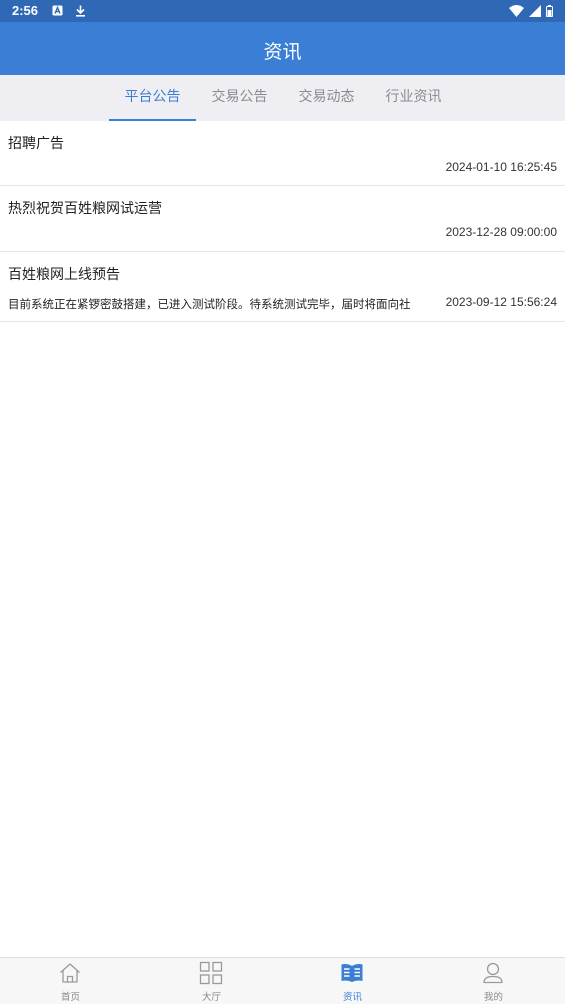 This screenshot has height=1004, width=565. What do you see at coordinates (282, 52) in the screenshot?
I see `page-title: 资讯` at bounding box center [282, 52].